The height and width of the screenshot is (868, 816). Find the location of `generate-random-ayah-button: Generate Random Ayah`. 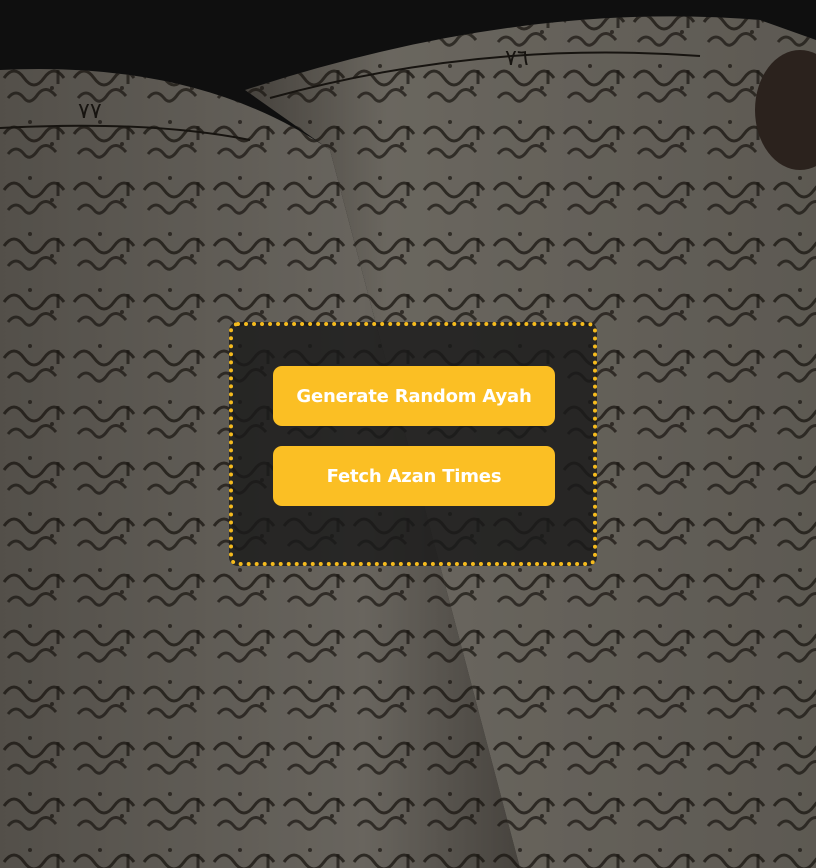

generate-random-ayah-button: Generate Random Ayah is located at coordinates (414, 396).